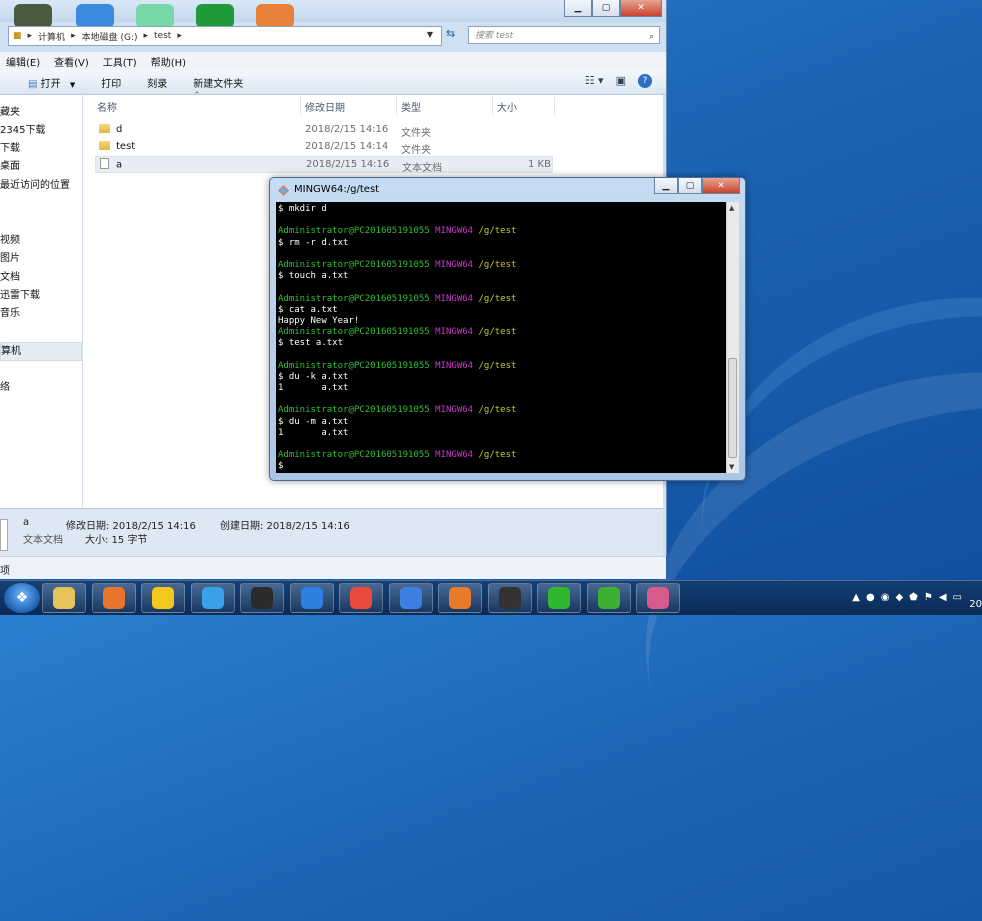  Describe the element at coordinates (212, 598) in the screenshot. I see `taskbar-ie-browser` at that location.